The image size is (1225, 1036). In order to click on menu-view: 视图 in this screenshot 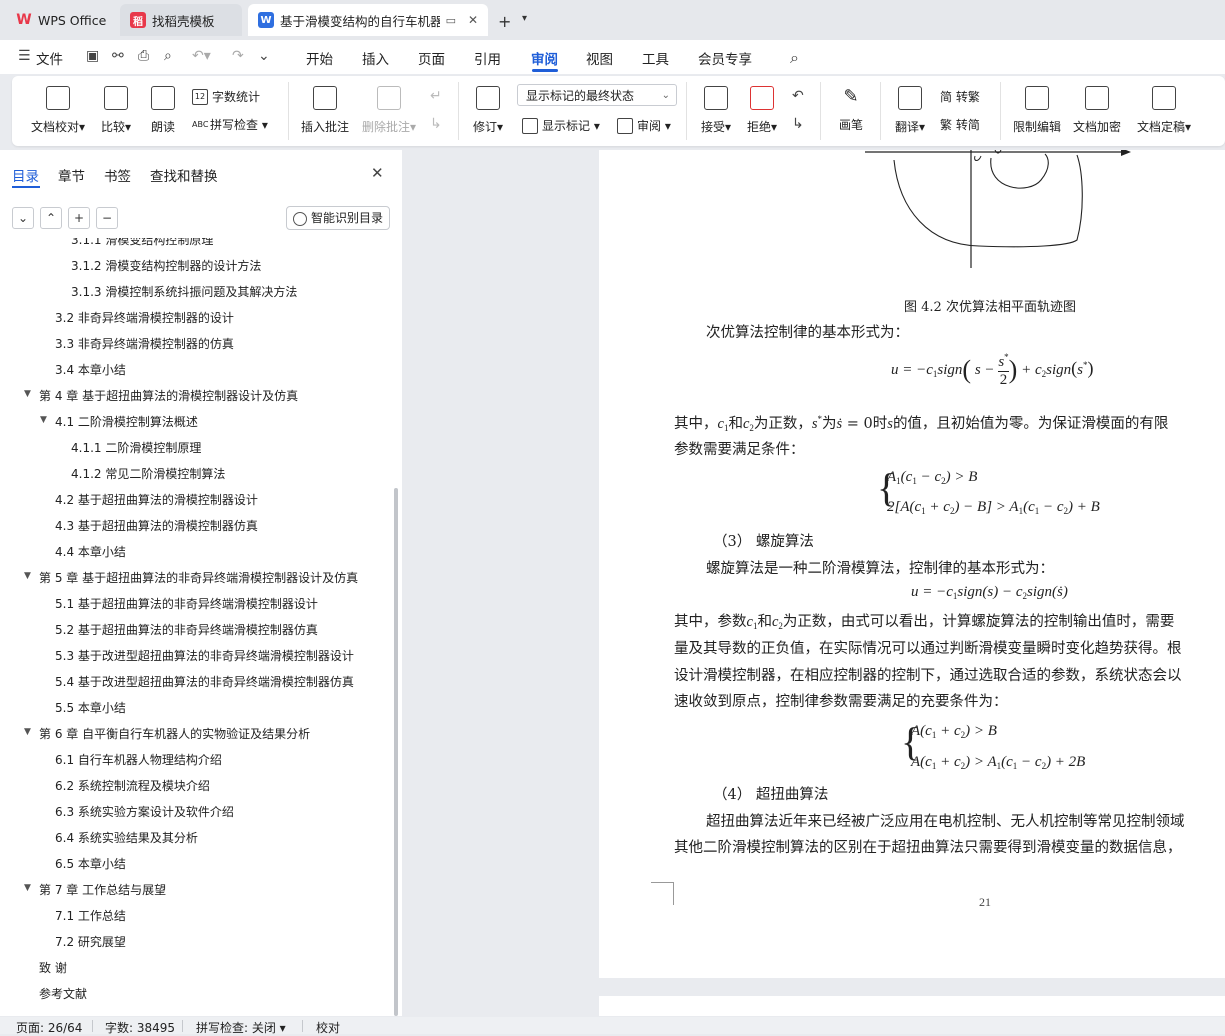, I will do `click(599, 58)`.